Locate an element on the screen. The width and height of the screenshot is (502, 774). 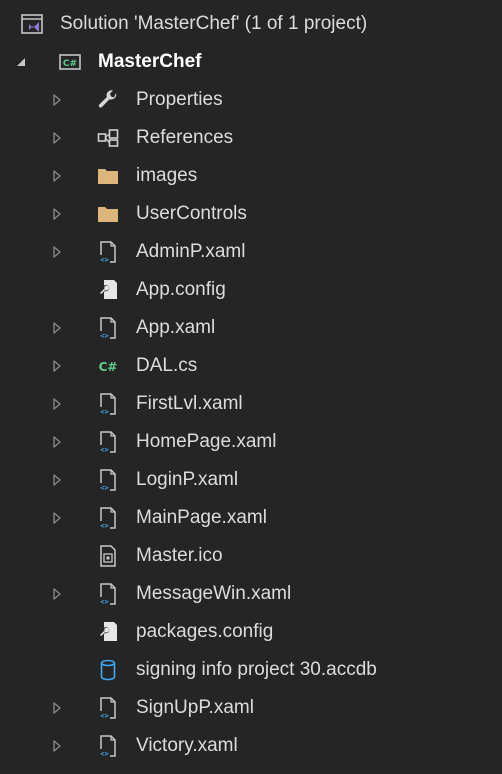
expanded-arrow-icon is located at coordinates (21, 62).